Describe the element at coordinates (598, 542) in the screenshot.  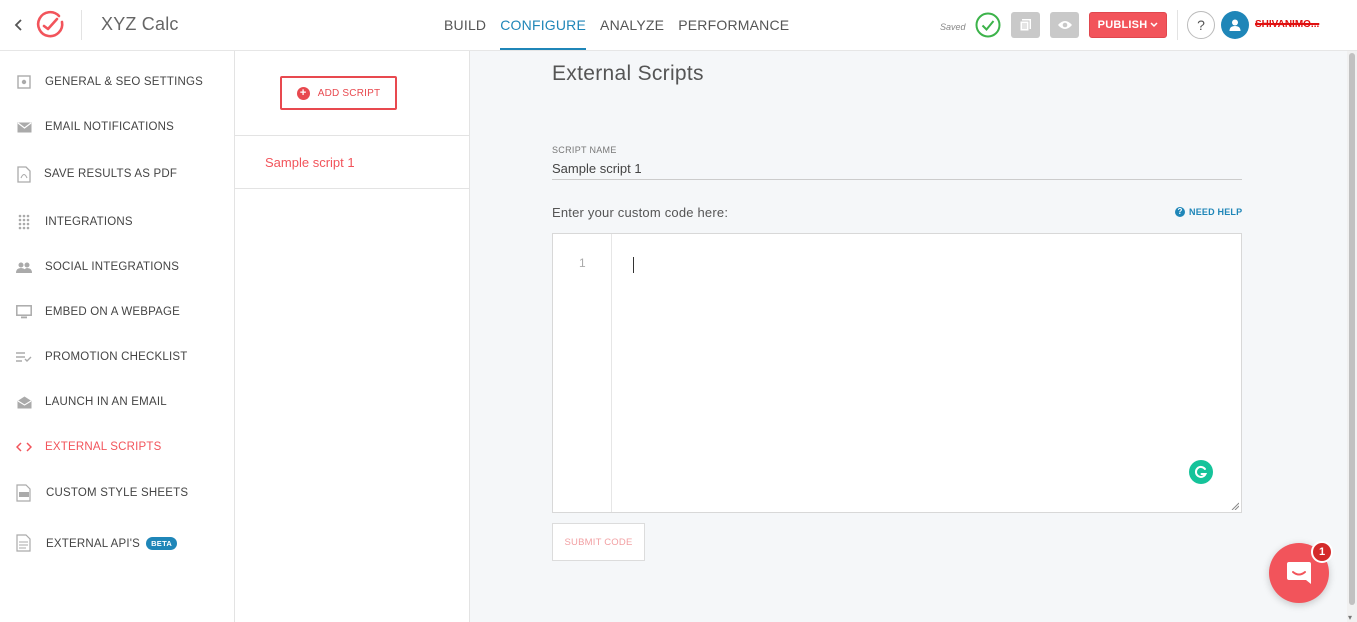
I see `submit-code-button: SUBMIT CODE` at that location.